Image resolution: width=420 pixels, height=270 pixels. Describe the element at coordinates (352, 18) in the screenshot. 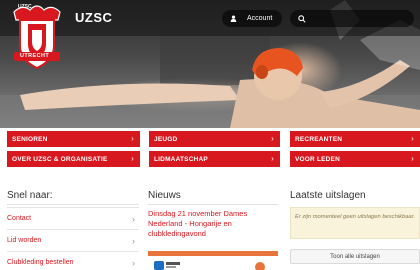

I see `search-input` at that location.